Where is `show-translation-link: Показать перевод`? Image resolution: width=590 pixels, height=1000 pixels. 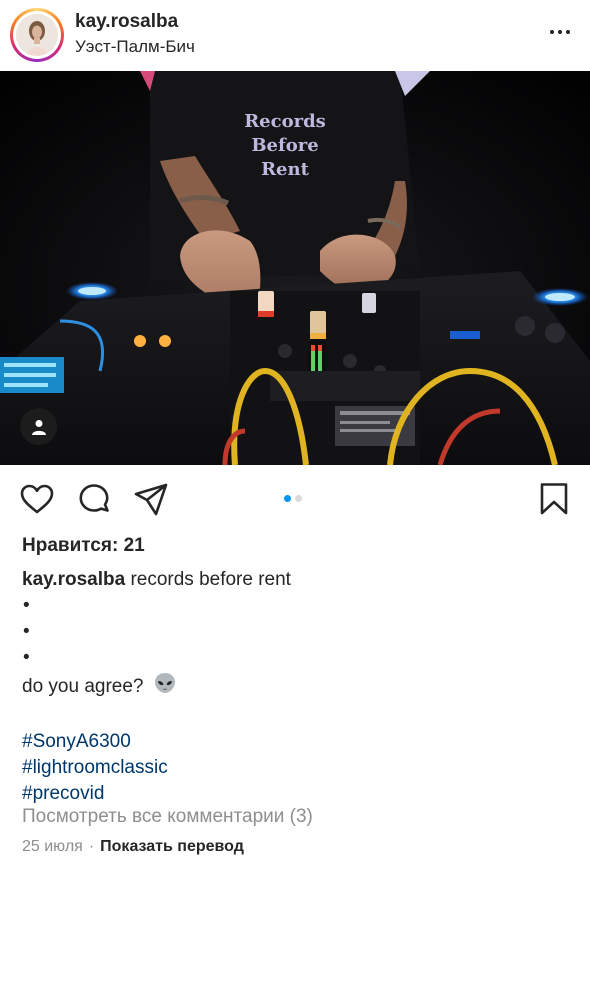
show-translation-link: Показать перевод is located at coordinates (172, 847).